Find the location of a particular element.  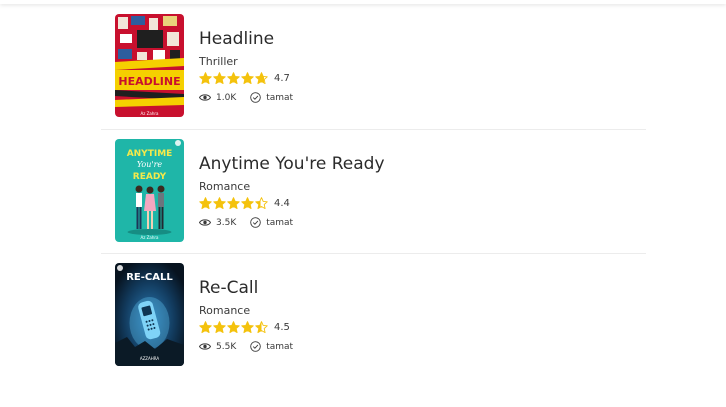

cover-author-text: AZZAHRA is located at coordinates (150, 358).